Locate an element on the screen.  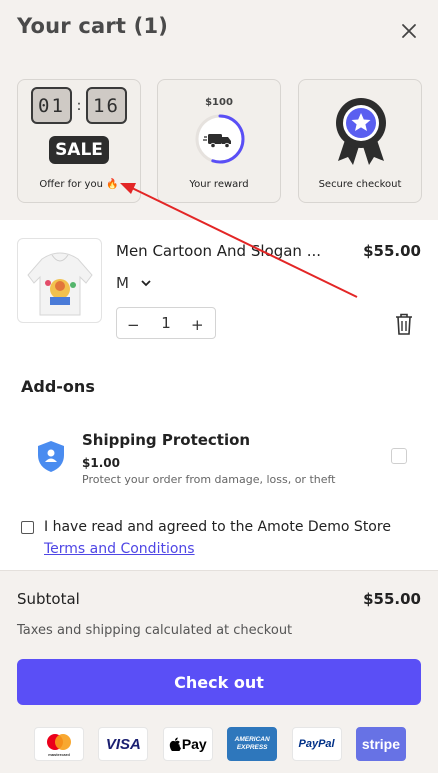
award-badge-icon is located at coordinates (361, 131).